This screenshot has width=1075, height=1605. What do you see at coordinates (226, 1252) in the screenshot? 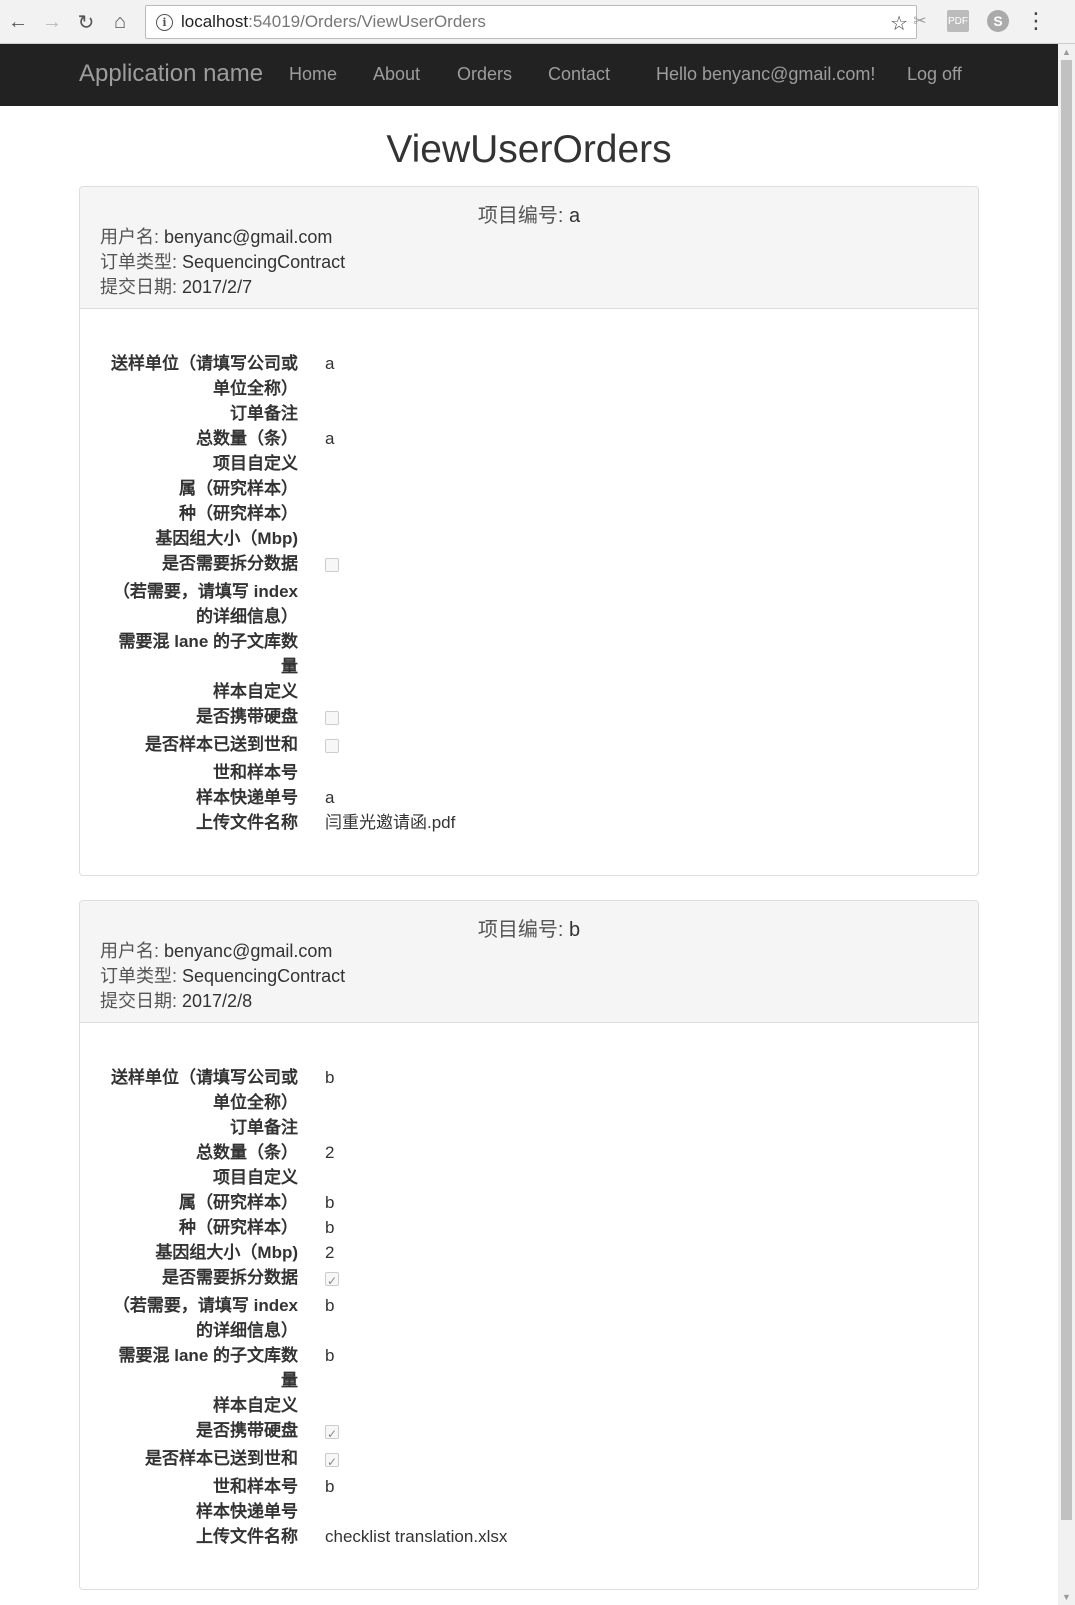
I see `detail-label-line: 基因组大小（Mbp)` at bounding box center [226, 1252].